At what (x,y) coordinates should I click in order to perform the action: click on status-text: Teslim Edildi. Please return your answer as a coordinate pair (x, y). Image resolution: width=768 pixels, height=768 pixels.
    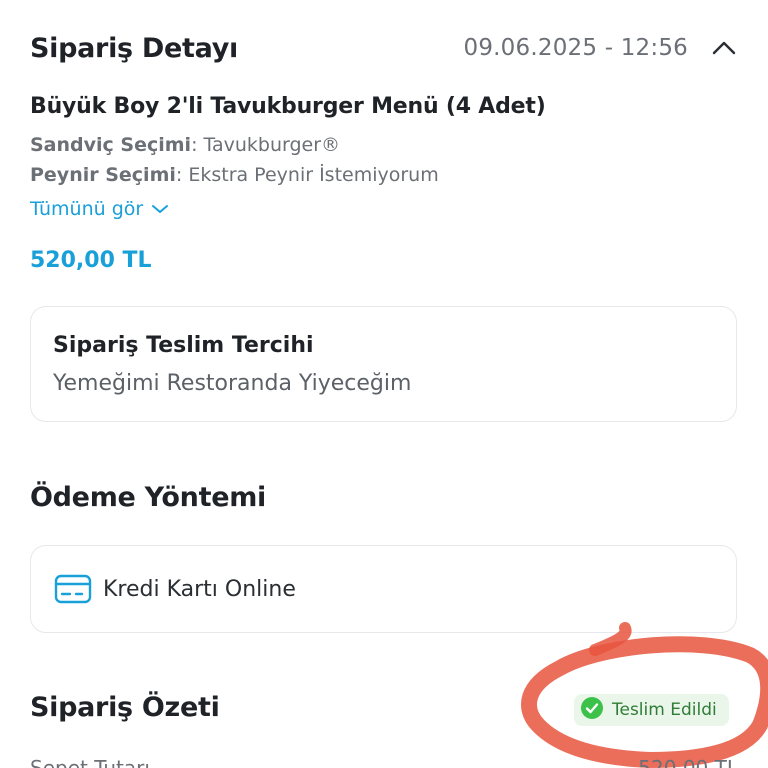
    Looking at the image, I should click on (664, 710).